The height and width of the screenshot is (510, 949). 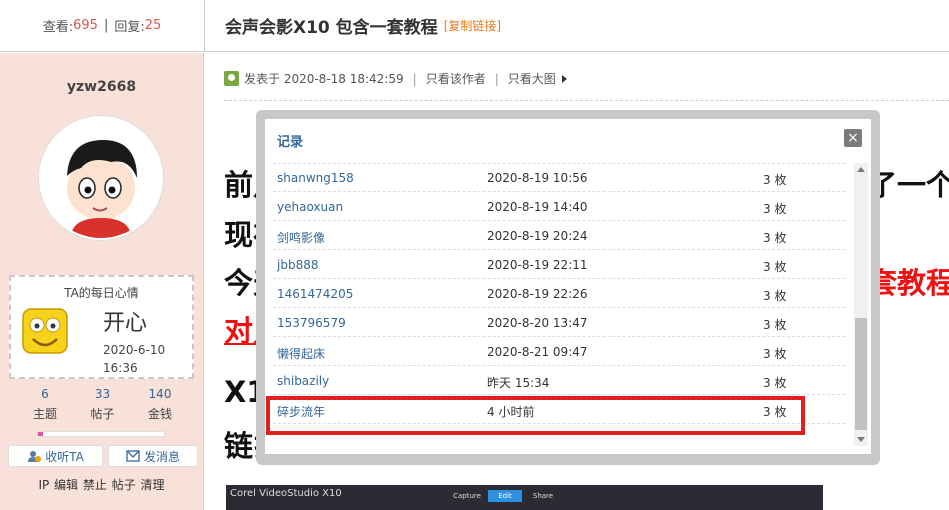 I want to click on avatar, so click(x=101, y=178).